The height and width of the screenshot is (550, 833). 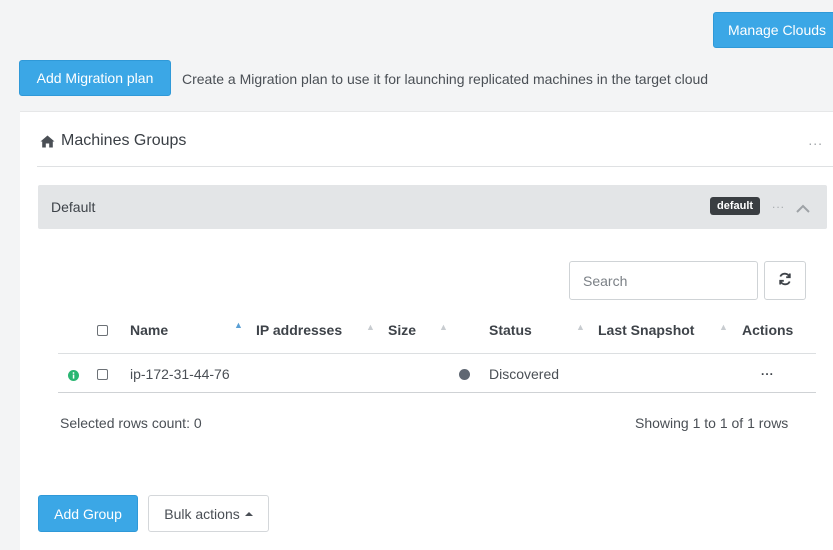 I want to click on panel-divider, so click(x=435, y=166).